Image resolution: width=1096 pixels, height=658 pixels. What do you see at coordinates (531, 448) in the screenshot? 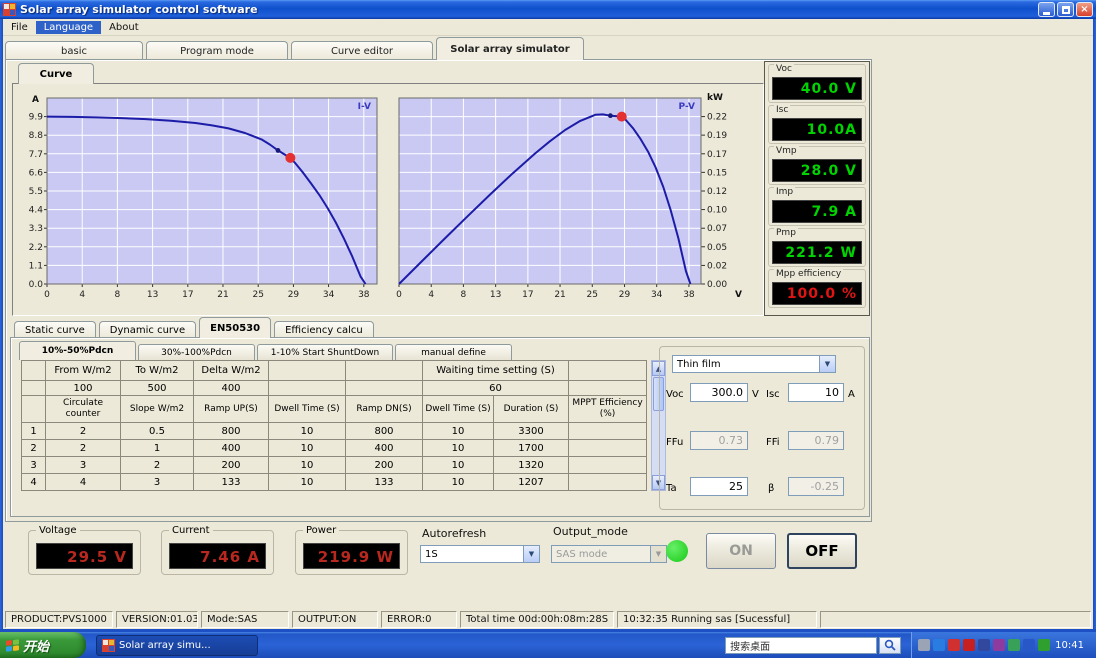
I see `cell: 1700` at bounding box center [531, 448].